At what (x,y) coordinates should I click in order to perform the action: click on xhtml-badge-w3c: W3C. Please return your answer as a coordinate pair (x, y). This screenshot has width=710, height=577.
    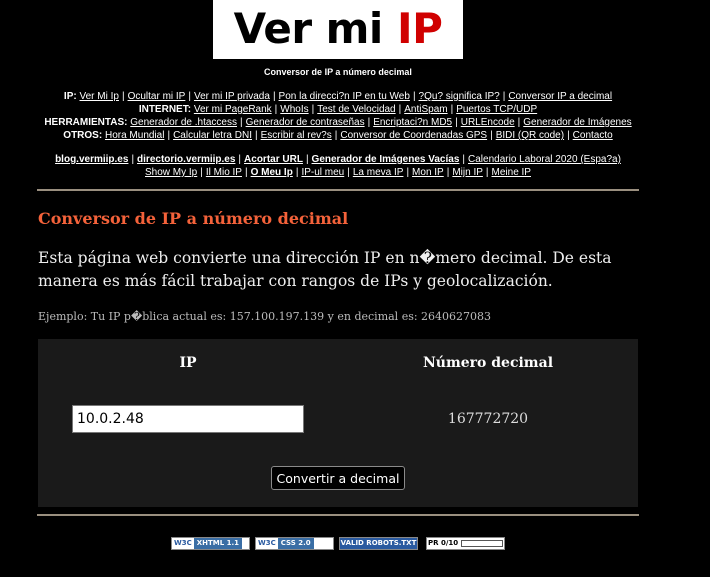
    Looking at the image, I should click on (183, 543).